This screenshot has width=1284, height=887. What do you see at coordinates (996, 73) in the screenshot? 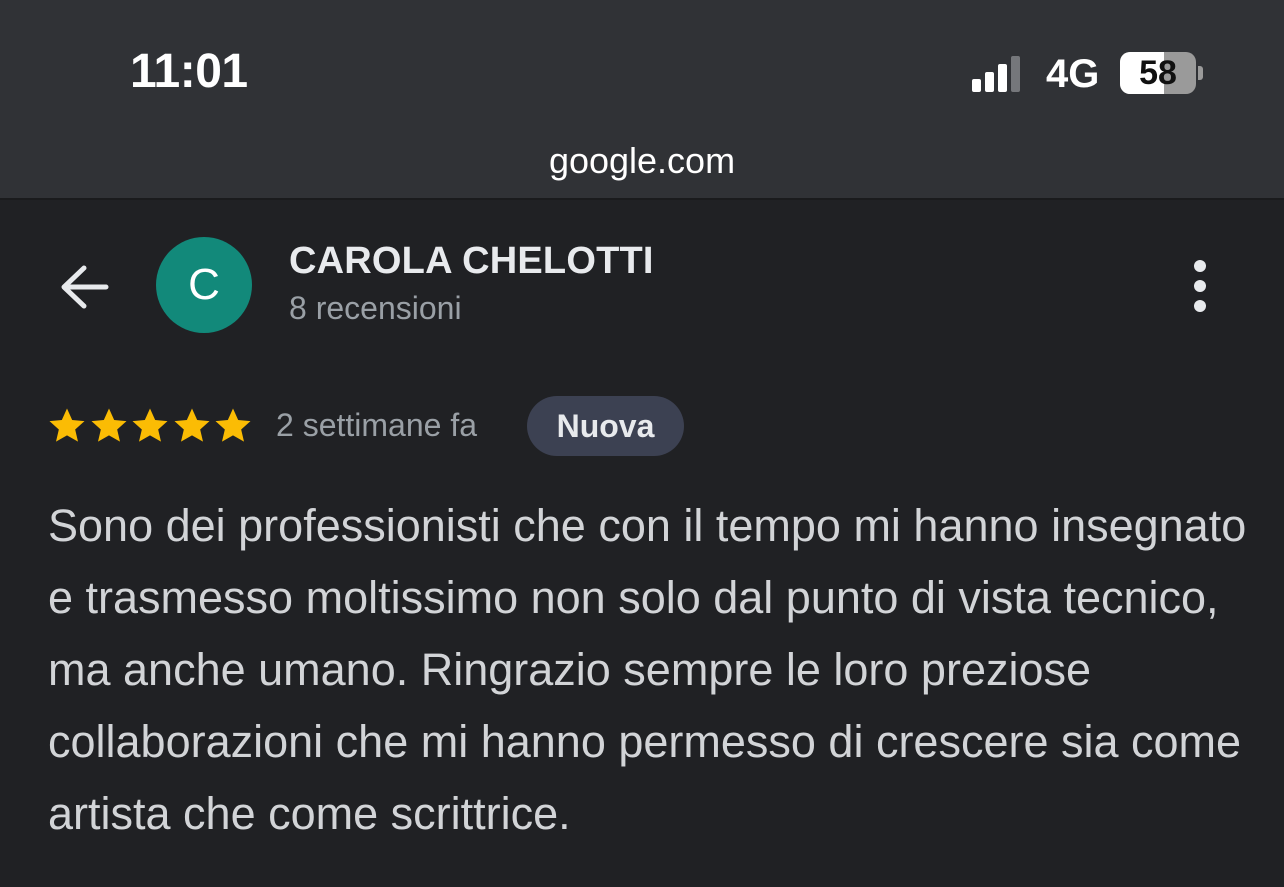
I see `cellular-signal-icon` at bounding box center [996, 73].